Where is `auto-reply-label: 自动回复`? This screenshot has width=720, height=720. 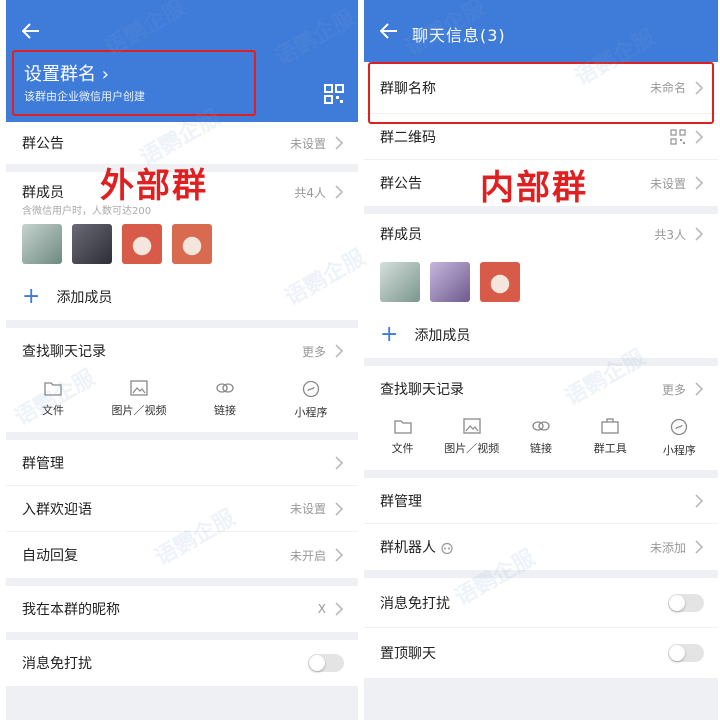 auto-reply-label: 自动回复 is located at coordinates (50, 556).